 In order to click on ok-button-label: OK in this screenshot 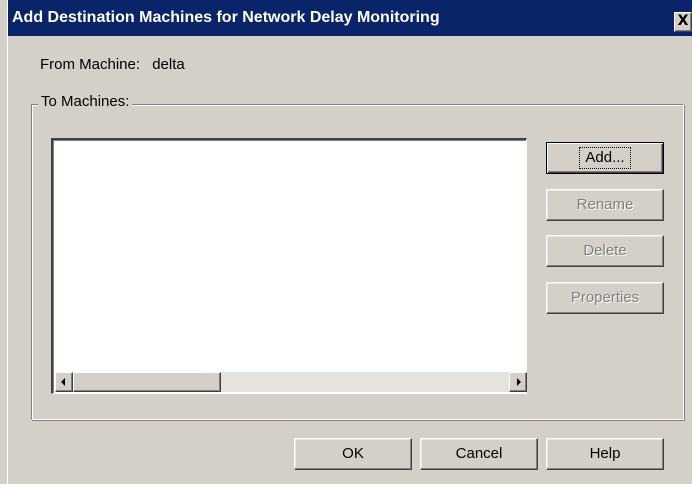, I will do `click(353, 453)`.